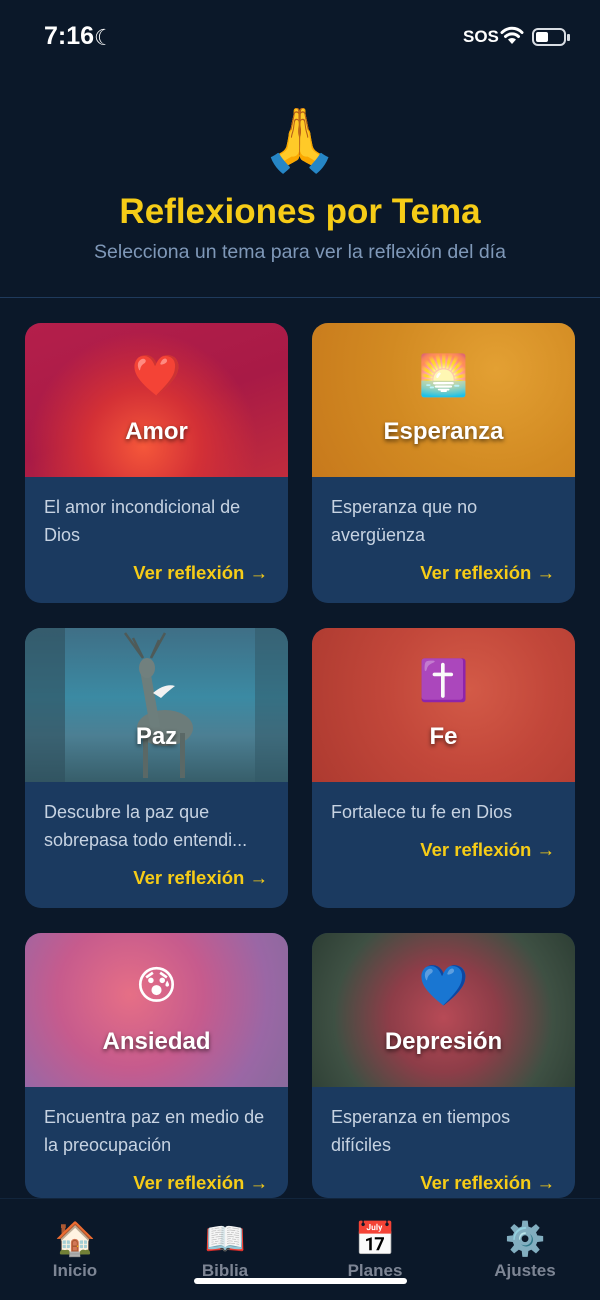 This screenshot has width=600, height=1300. I want to click on praying-hands-icon: 🙏, so click(300, 140).